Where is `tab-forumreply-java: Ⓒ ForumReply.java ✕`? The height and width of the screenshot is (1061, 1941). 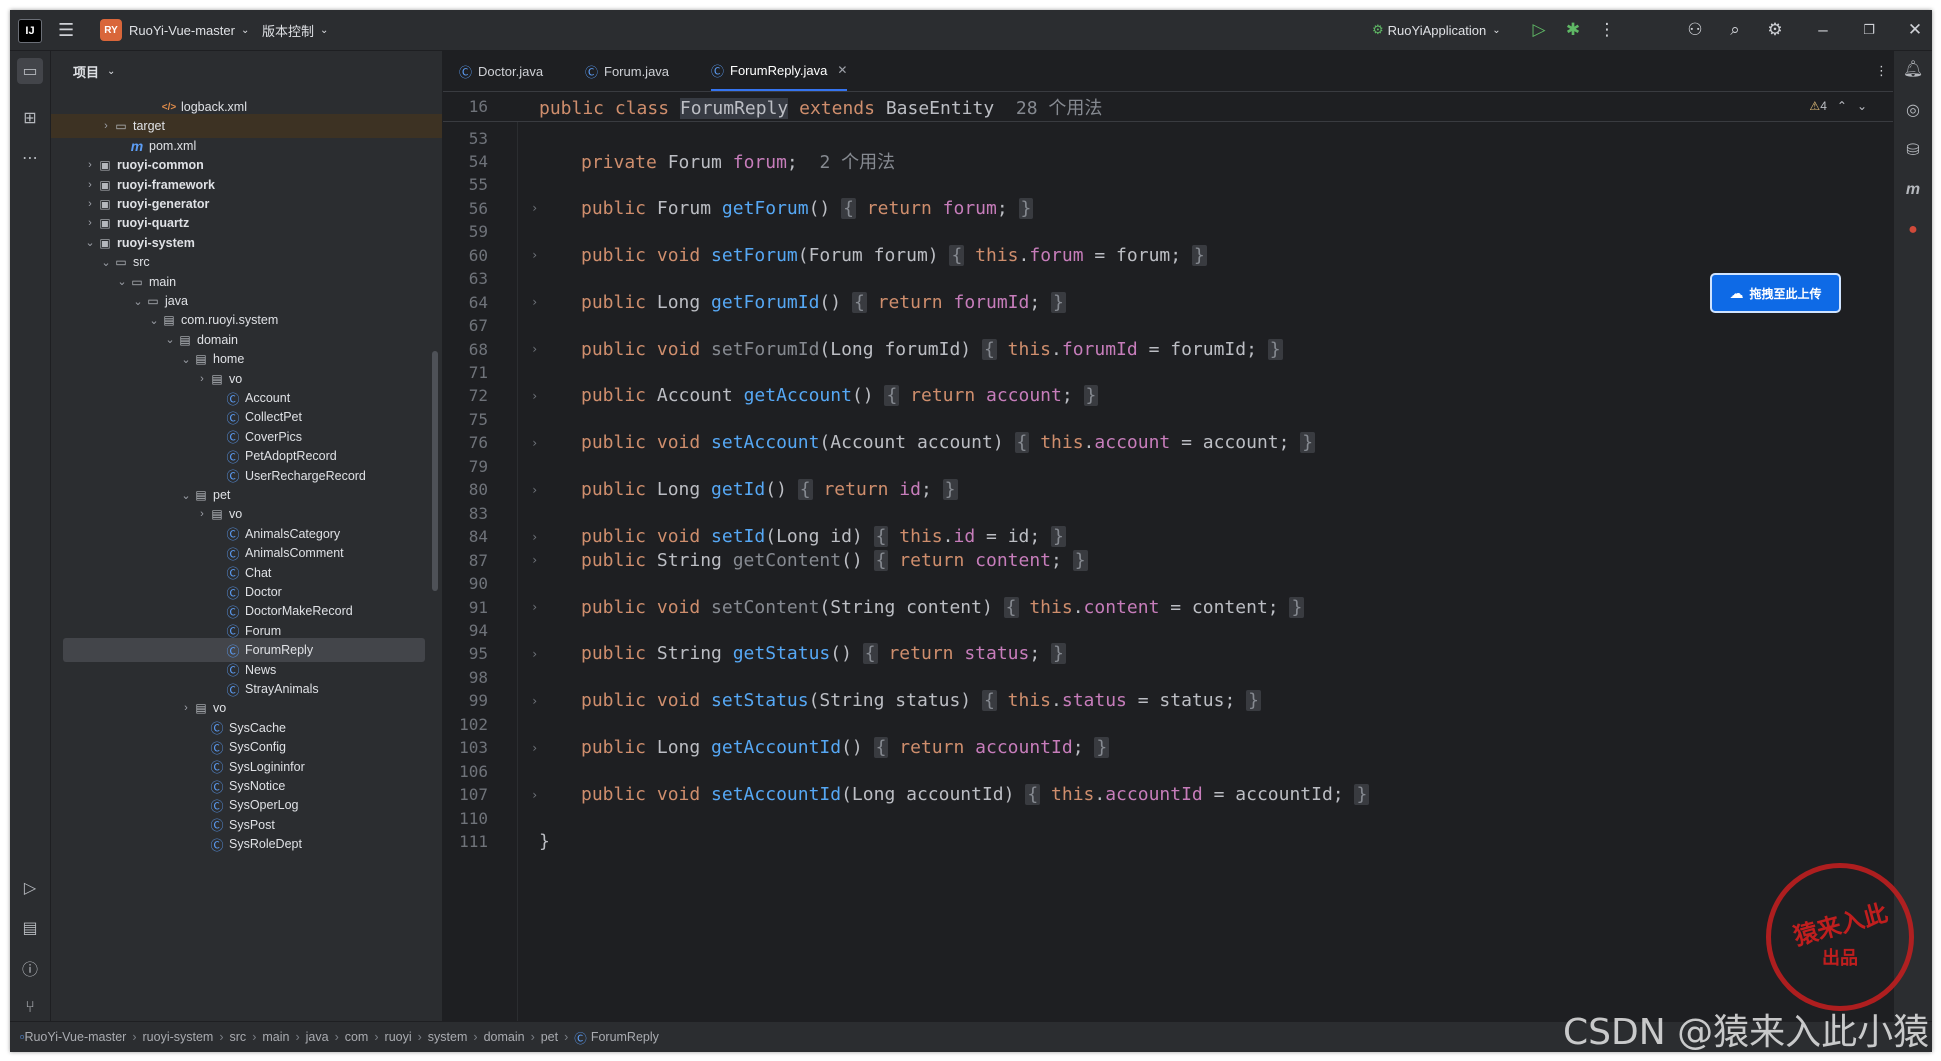 tab-forumreply-java: Ⓒ ForumReply.java ✕ is located at coordinates (779, 71).